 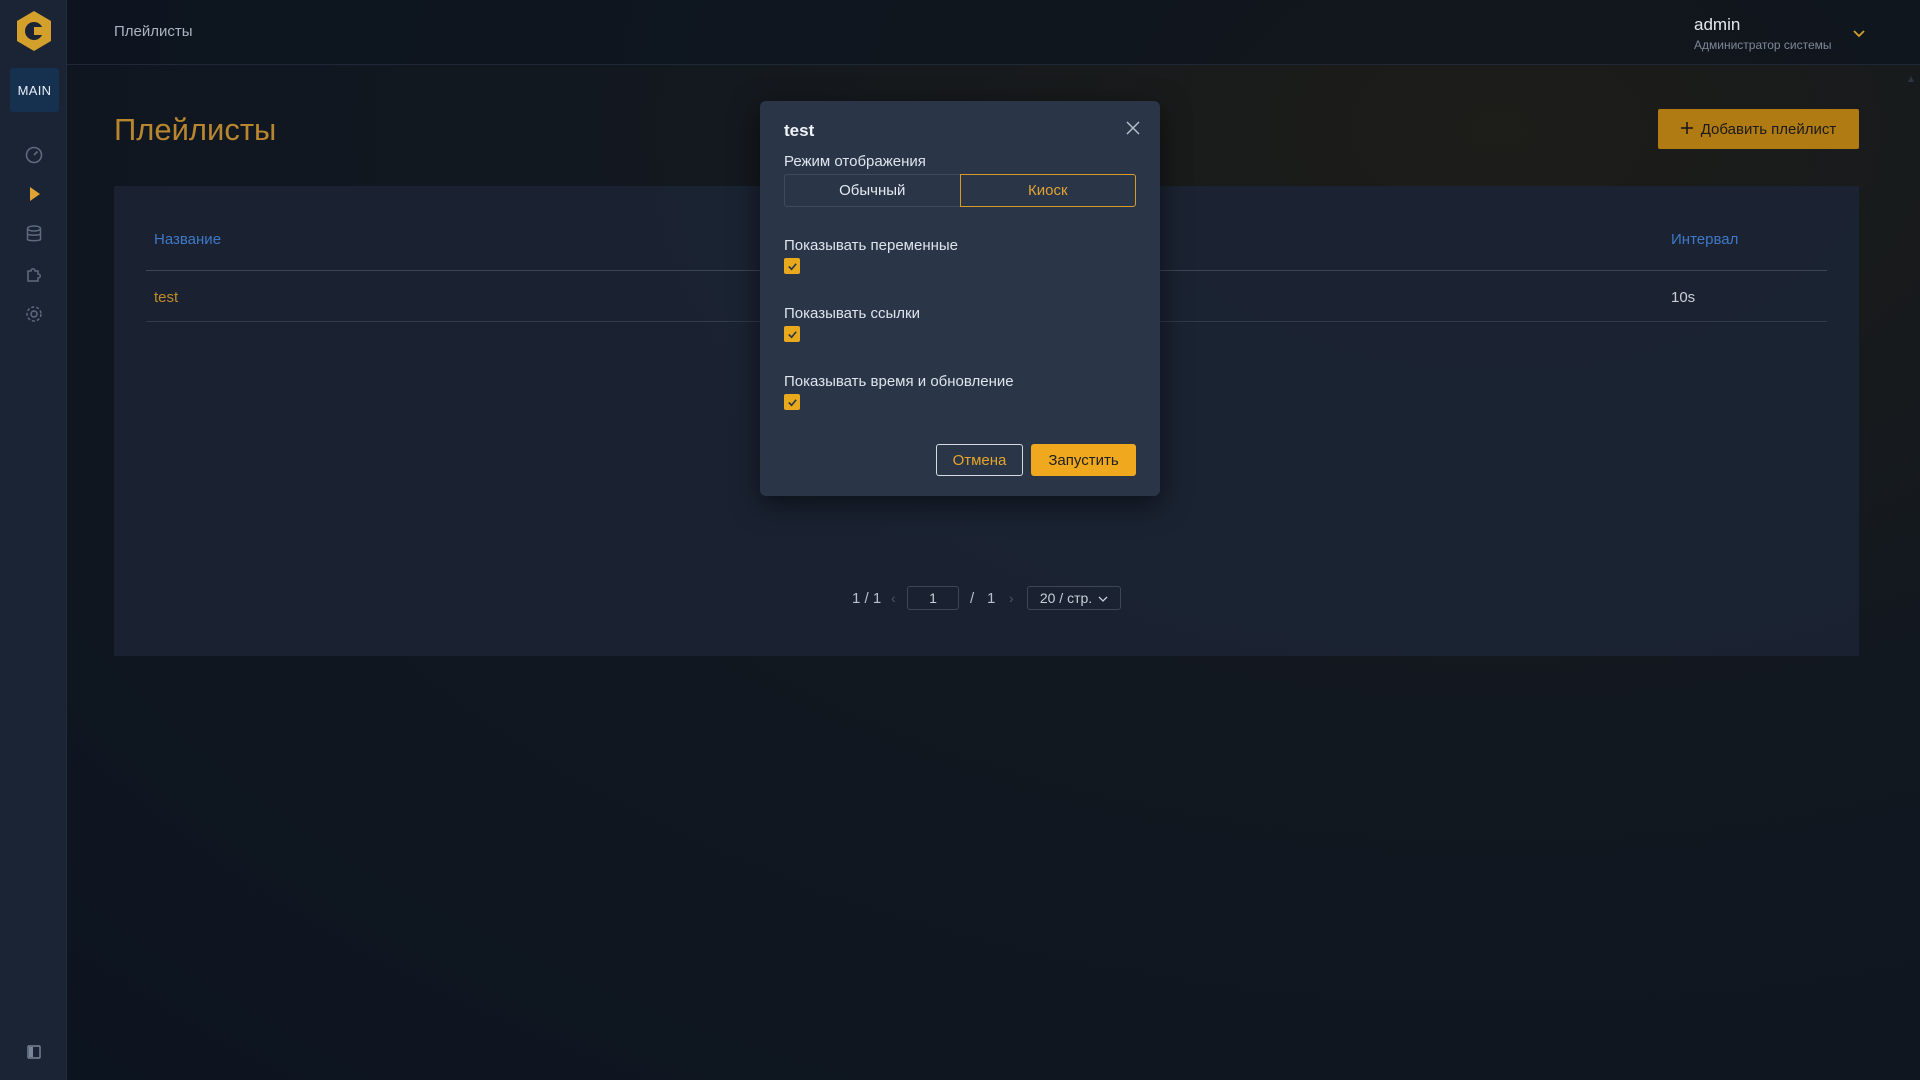 I want to click on pagination-total-pages: 1, so click(x=991, y=598).